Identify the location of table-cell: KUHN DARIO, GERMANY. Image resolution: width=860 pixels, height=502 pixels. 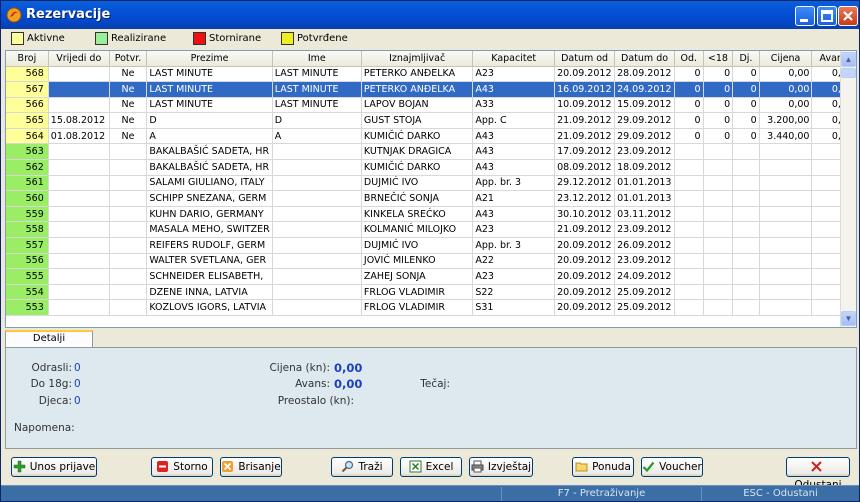
(209, 214).